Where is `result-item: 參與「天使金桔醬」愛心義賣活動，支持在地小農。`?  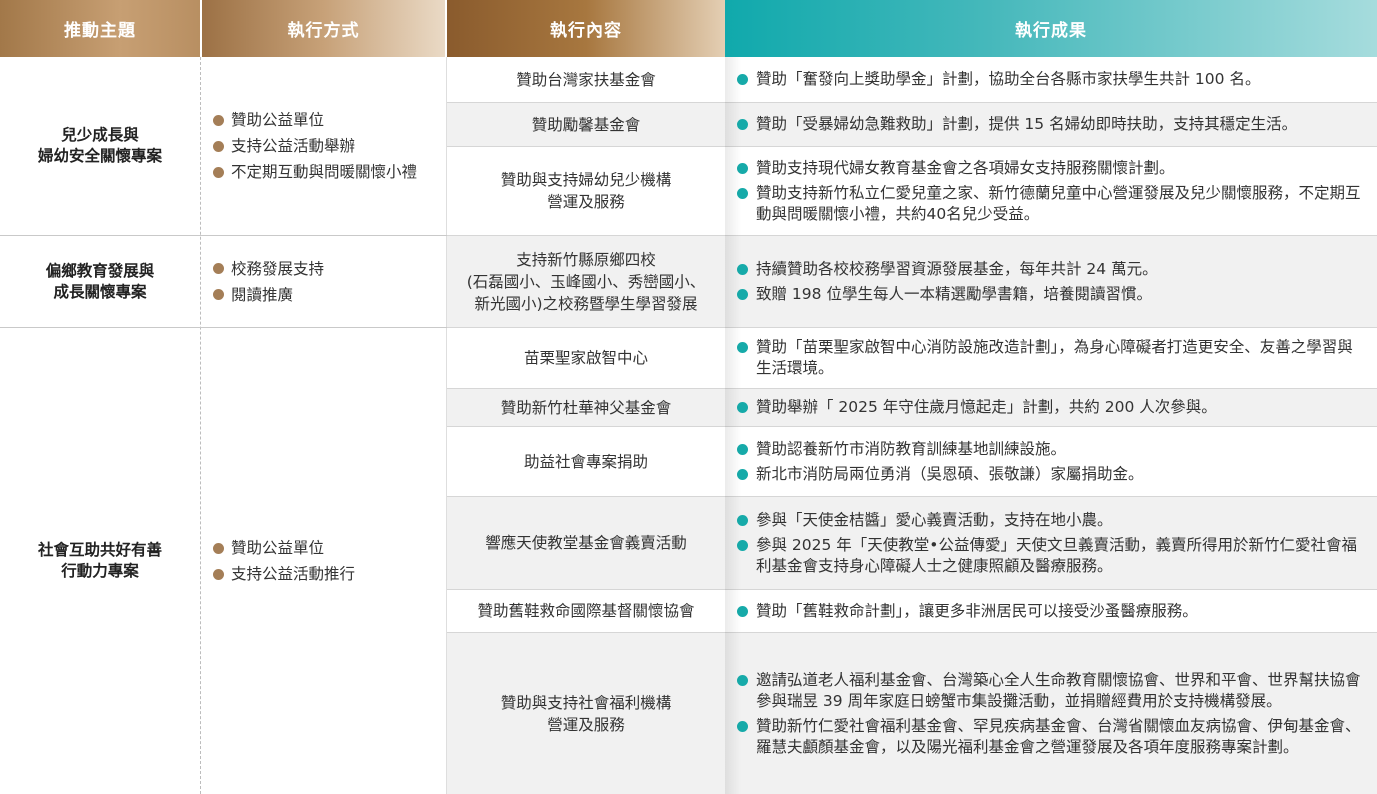
result-item: 參與「天使金桔醬」愛心義賣活動，支持在地小農。 is located at coordinates (1050, 520).